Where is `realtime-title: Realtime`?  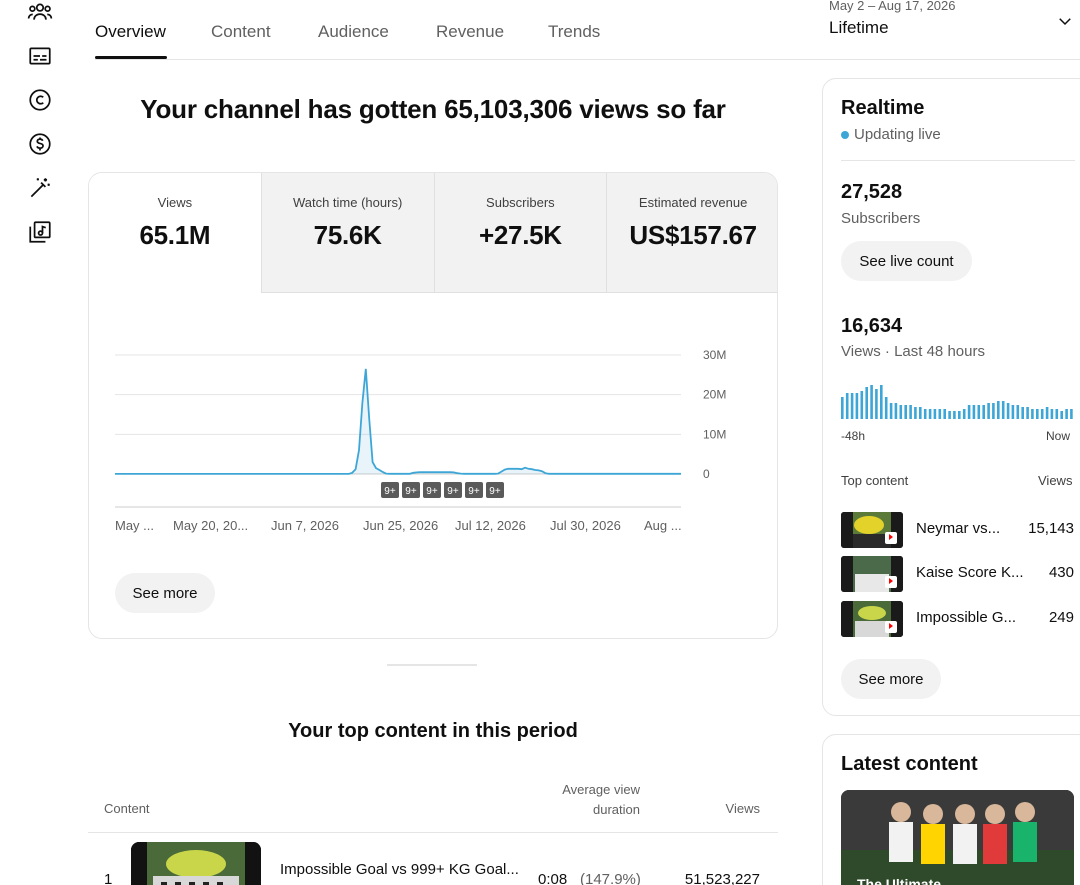 realtime-title: Realtime is located at coordinates (883, 108).